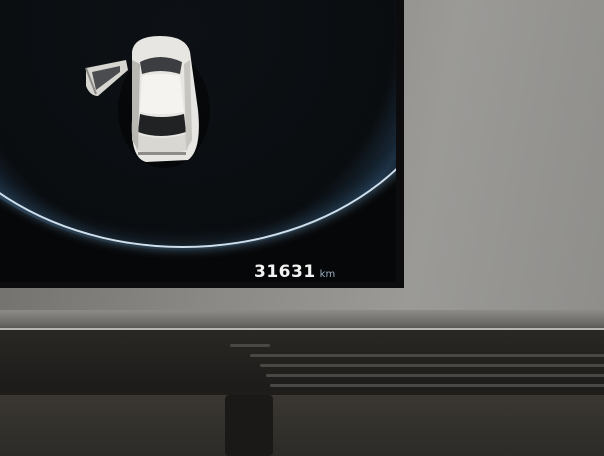  What do you see at coordinates (417, 370) in the screenshot?
I see `air-vent` at bounding box center [417, 370].